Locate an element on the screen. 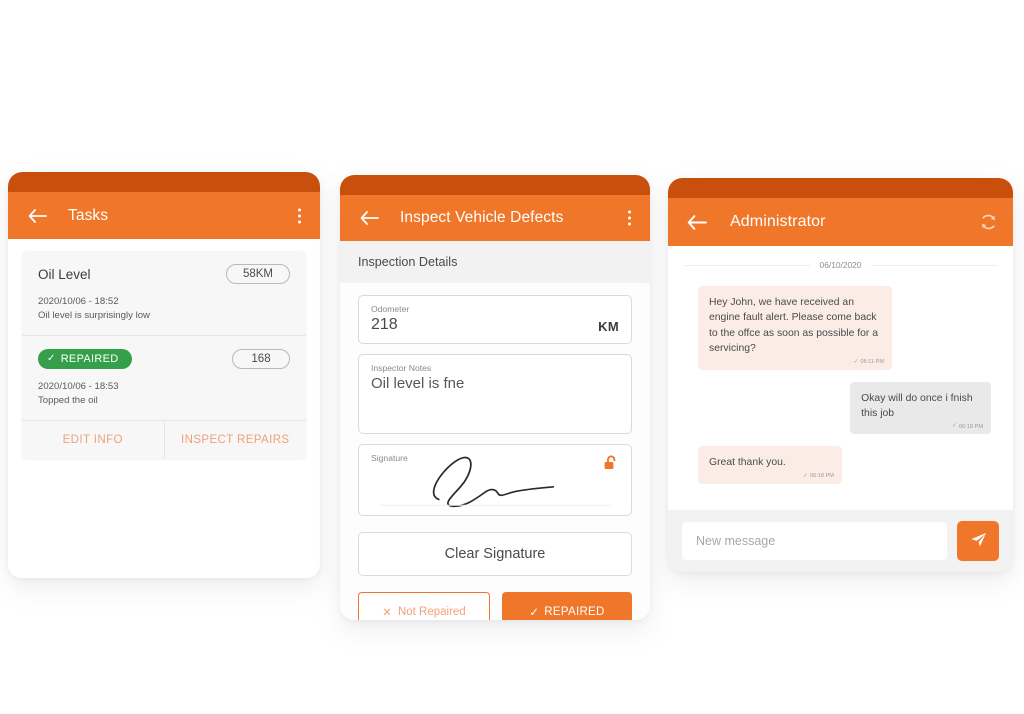 The width and height of the screenshot is (1024, 714). odometer-field-value: 218 is located at coordinates (384, 324).